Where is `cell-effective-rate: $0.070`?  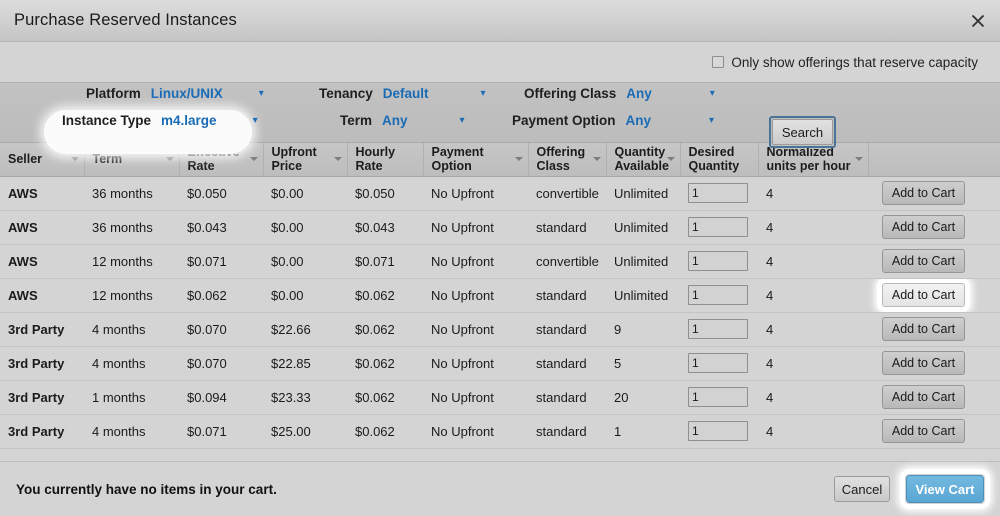 cell-effective-rate: $0.070 is located at coordinates (221, 329).